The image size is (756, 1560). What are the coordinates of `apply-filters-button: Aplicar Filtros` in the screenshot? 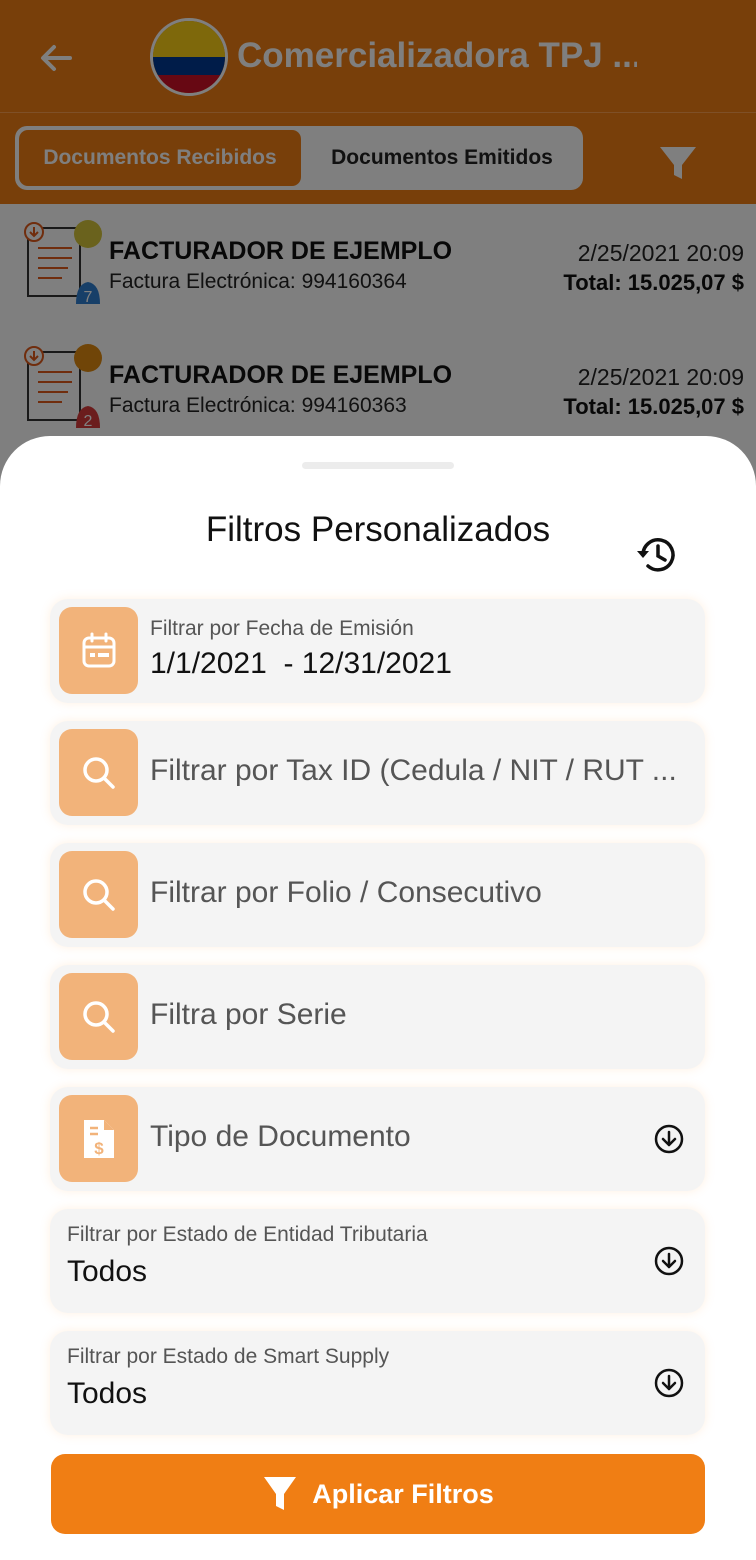 It's located at (378, 1494).